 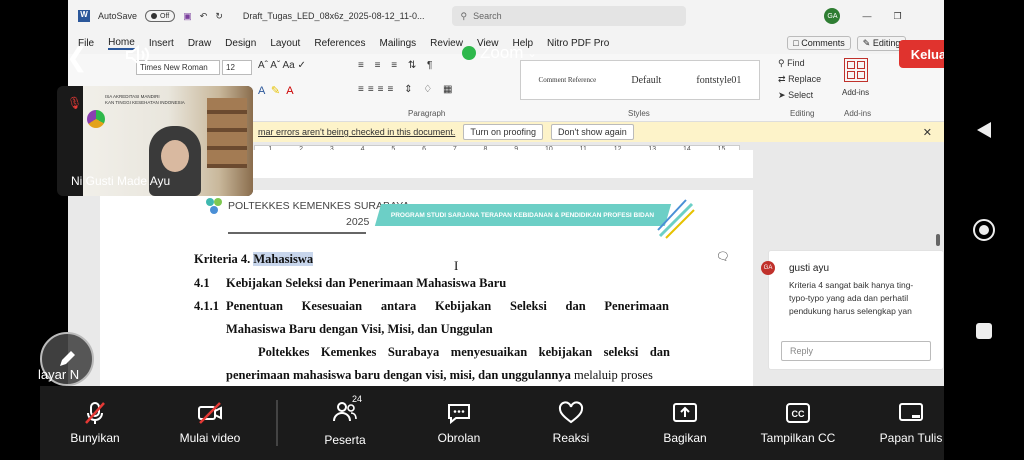 What do you see at coordinates (277, 423) in the screenshot?
I see `toolbar-divider` at bounding box center [277, 423].